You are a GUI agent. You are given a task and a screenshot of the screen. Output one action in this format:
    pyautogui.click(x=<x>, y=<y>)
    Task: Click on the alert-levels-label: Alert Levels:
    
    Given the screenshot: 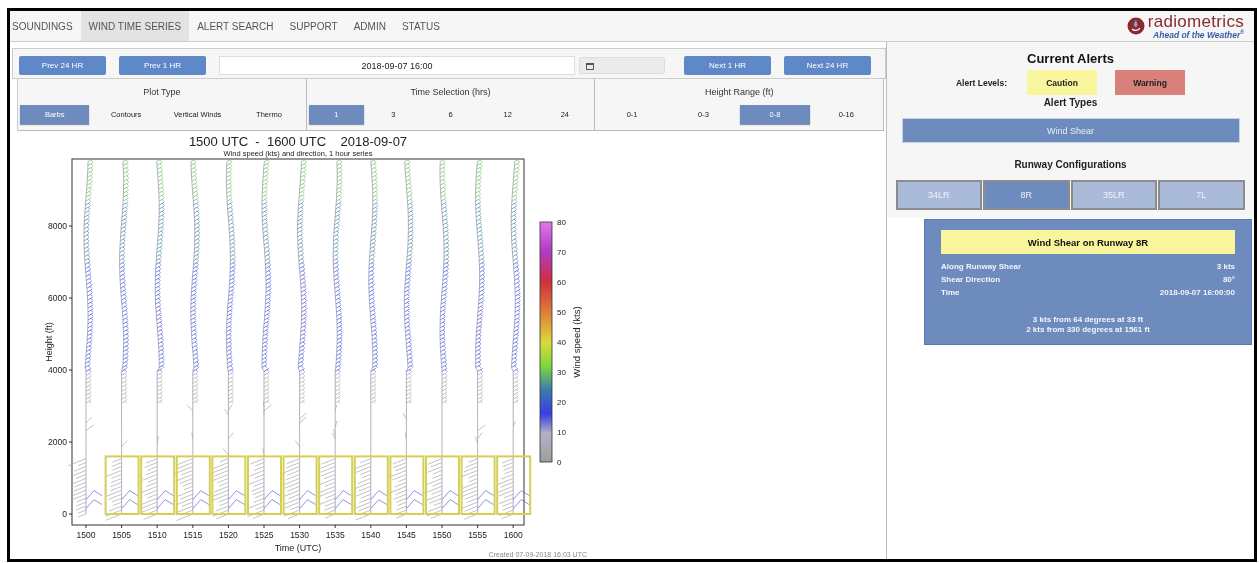 What is the action you would take?
    pyautogui.click(x=981, y=82)
    